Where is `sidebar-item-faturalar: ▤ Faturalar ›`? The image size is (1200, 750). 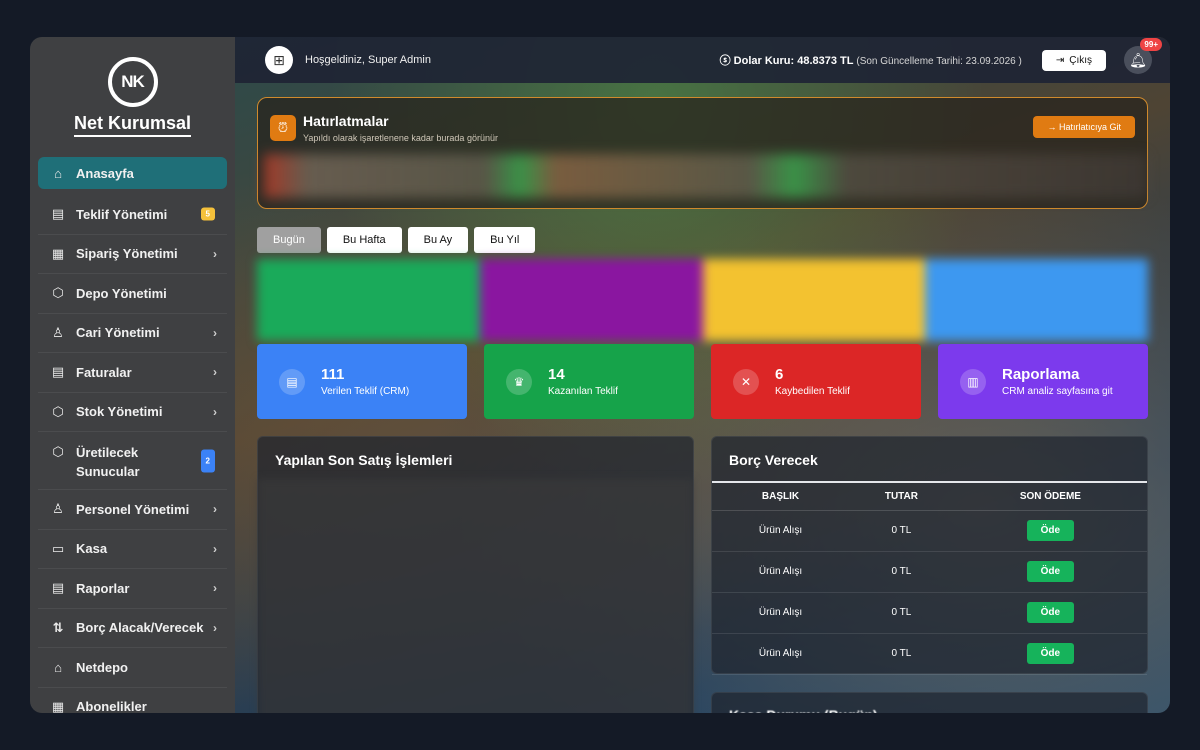 sidebar-item-faturalar: ▤ Faturalar › is located at coordinates (132, 373).